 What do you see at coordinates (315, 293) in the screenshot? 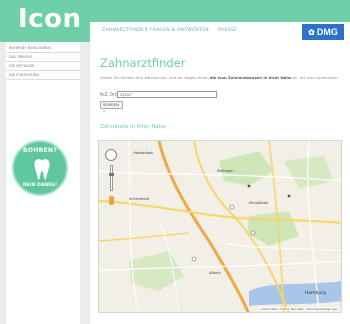
I see `map-city-label: Hamburg` at bounding box center [315, 293].